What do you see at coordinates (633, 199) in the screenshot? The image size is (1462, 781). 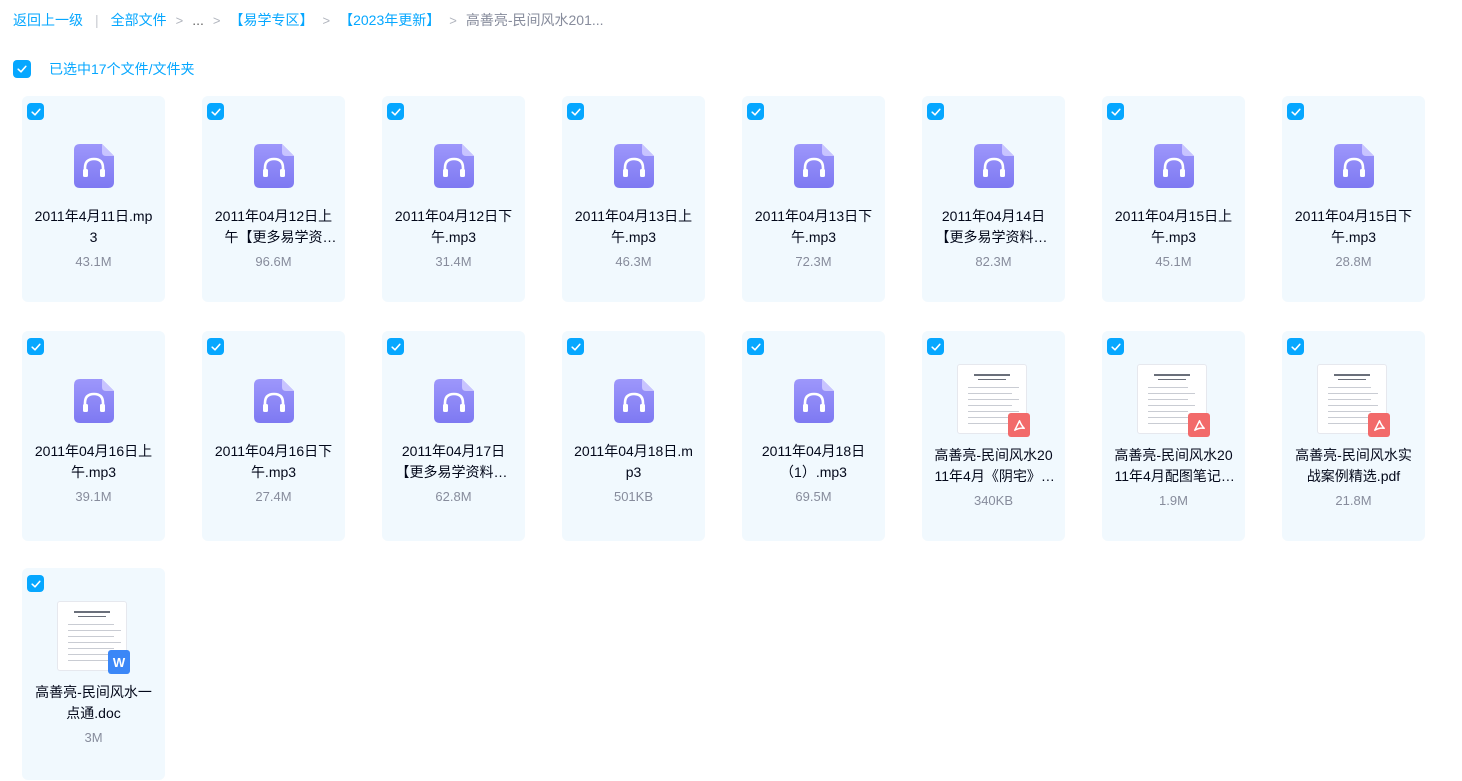 I see `file-card: 2011年04月13日上午.mp3 46.3M` at bounding box center [633, 199].